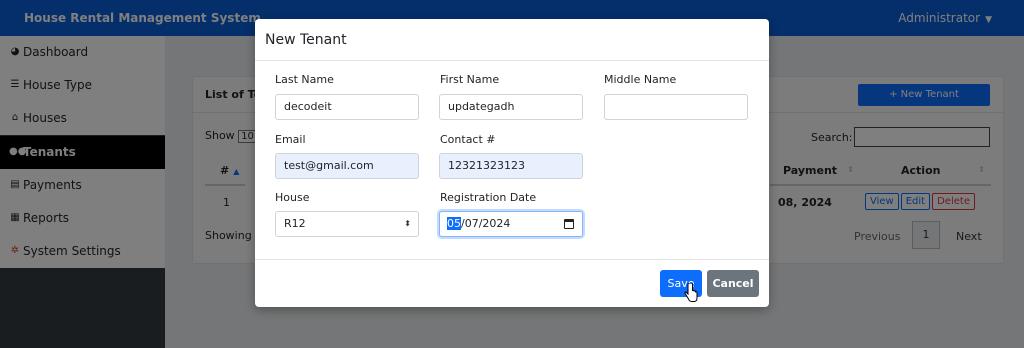 The height and width of the screenshot is (348, 1024). I want to click on registration-date-input: 05/07/2024, so click(511, 224).